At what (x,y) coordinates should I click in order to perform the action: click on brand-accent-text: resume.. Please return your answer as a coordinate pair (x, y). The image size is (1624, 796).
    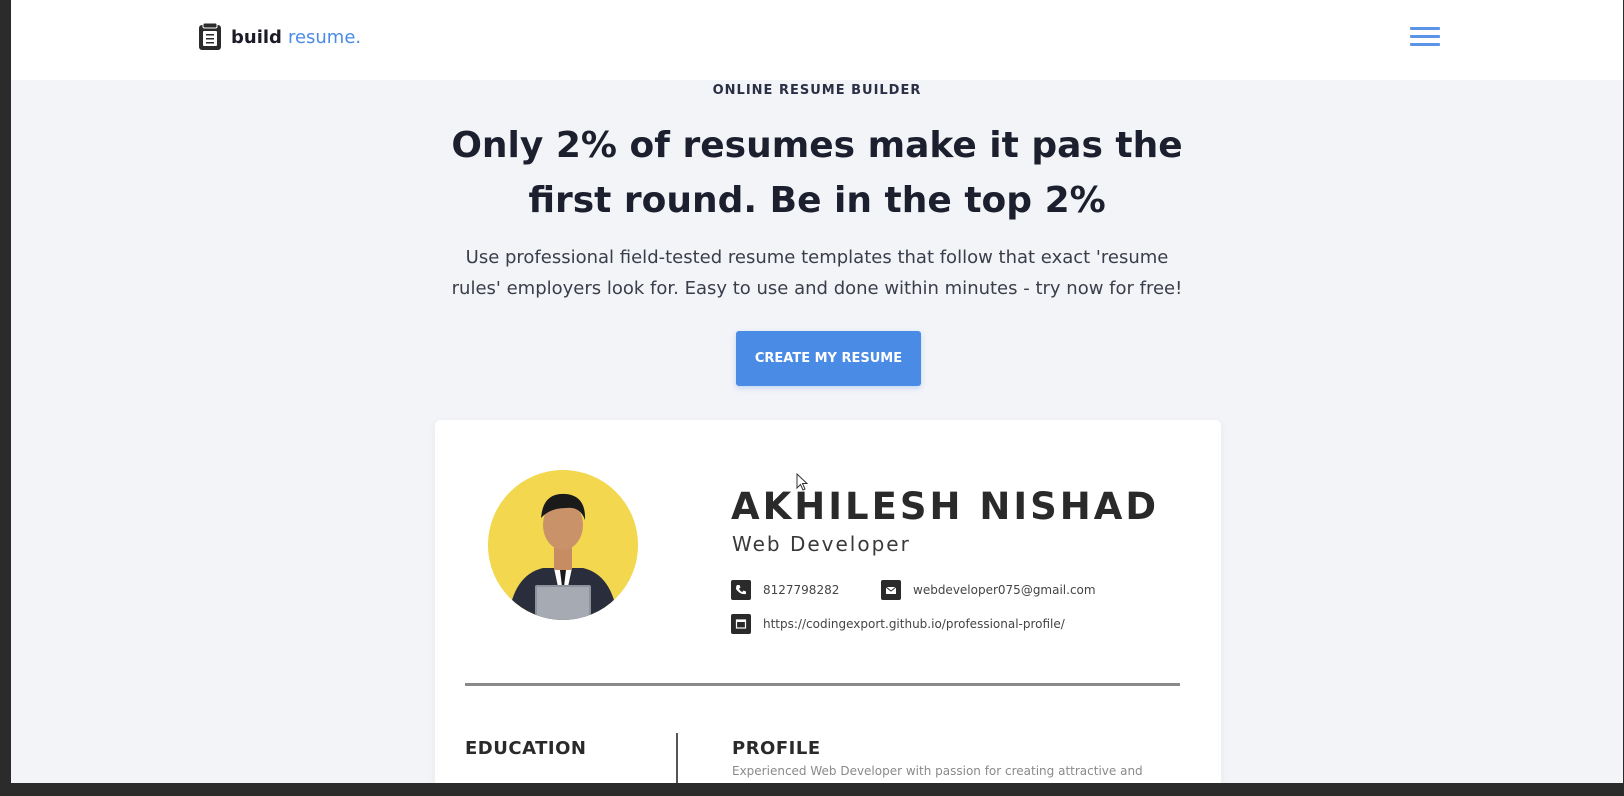
    Looking at the image, I should click on (324, 37).